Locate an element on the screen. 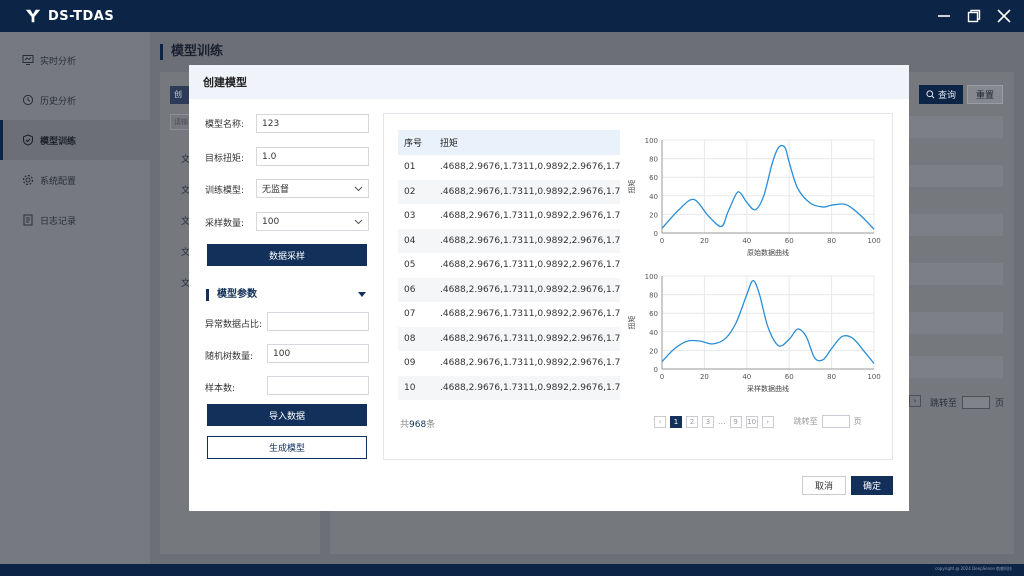 This screenshot has width=1024, height=576. x-tick-label: 40 is located at coordinates (746, 377).